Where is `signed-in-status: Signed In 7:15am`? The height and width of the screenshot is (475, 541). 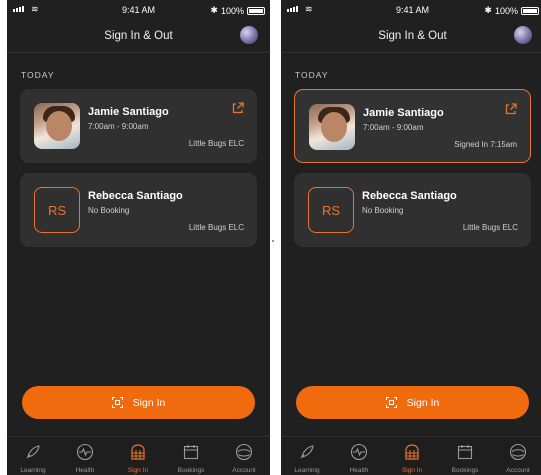 signed-in-status: Signed In 7:15am is located at coordinates (485, 144).